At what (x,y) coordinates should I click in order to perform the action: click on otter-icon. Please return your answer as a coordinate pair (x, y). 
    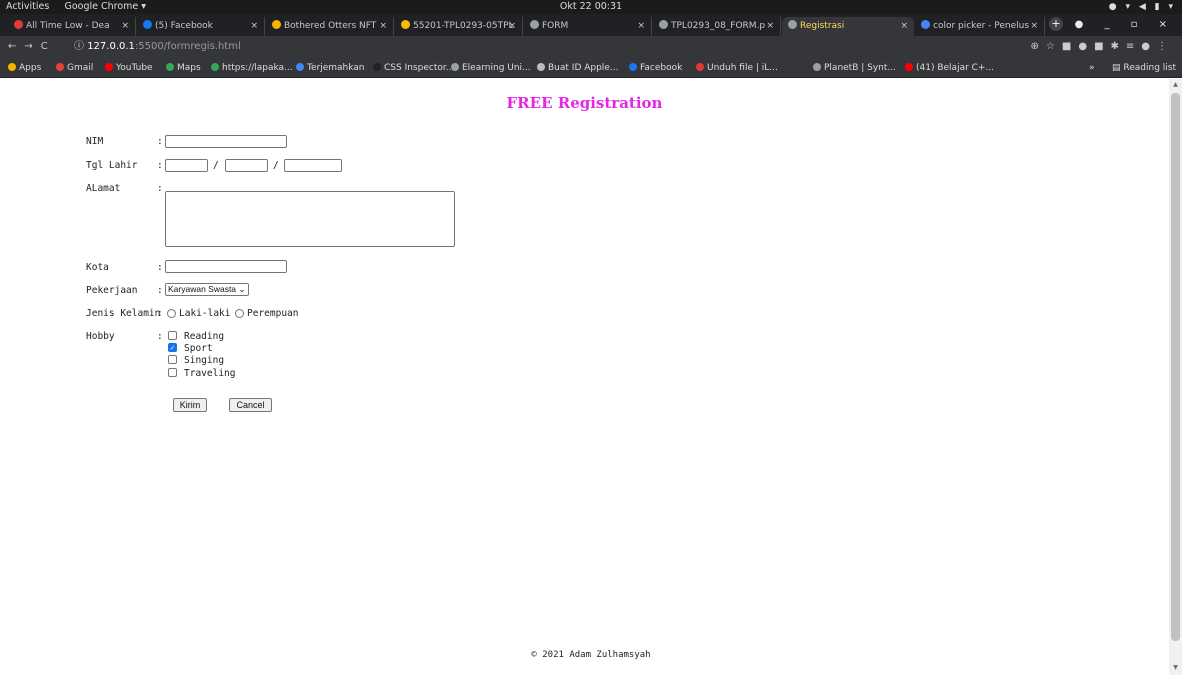
    Looking at the image, I should click on (276, 24).